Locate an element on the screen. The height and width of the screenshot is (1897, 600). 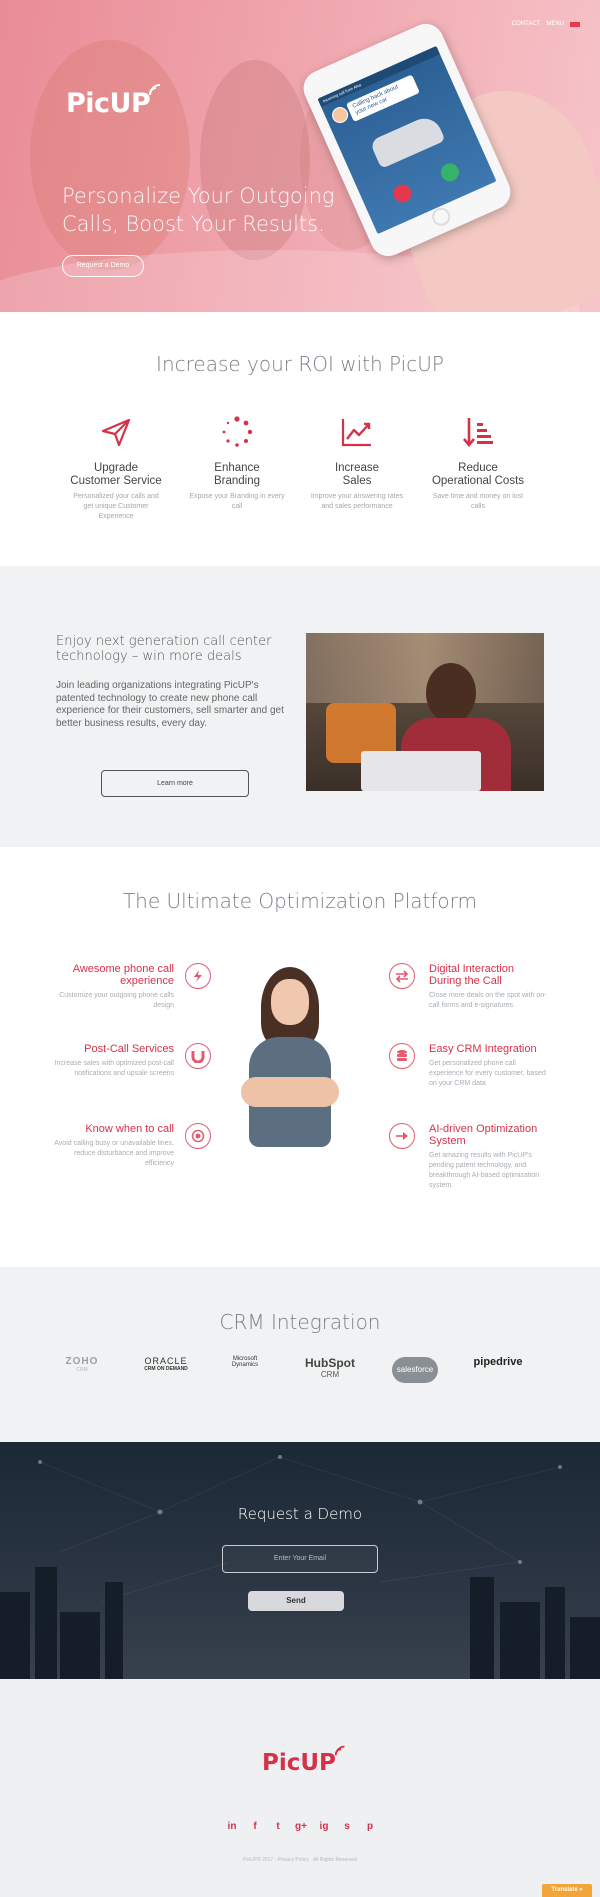
request-demo-button: Request a Demo is located at coordinates (103, 266).